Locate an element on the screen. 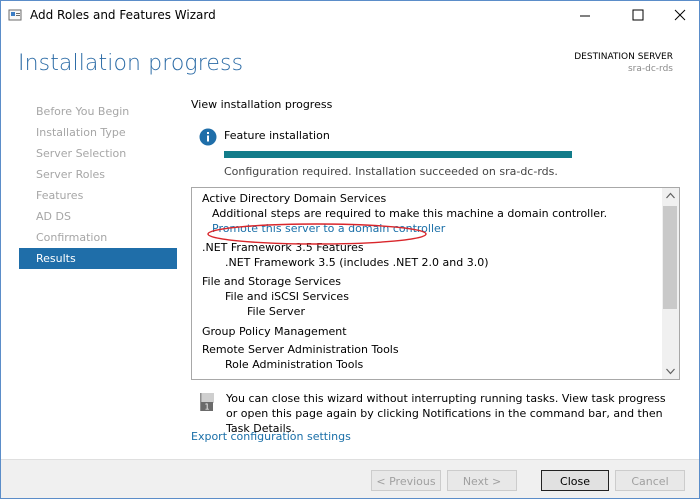 The image size is (700, 499). nav-item-before-you-begin: Before You Begin is located at coordinates (98, 111).